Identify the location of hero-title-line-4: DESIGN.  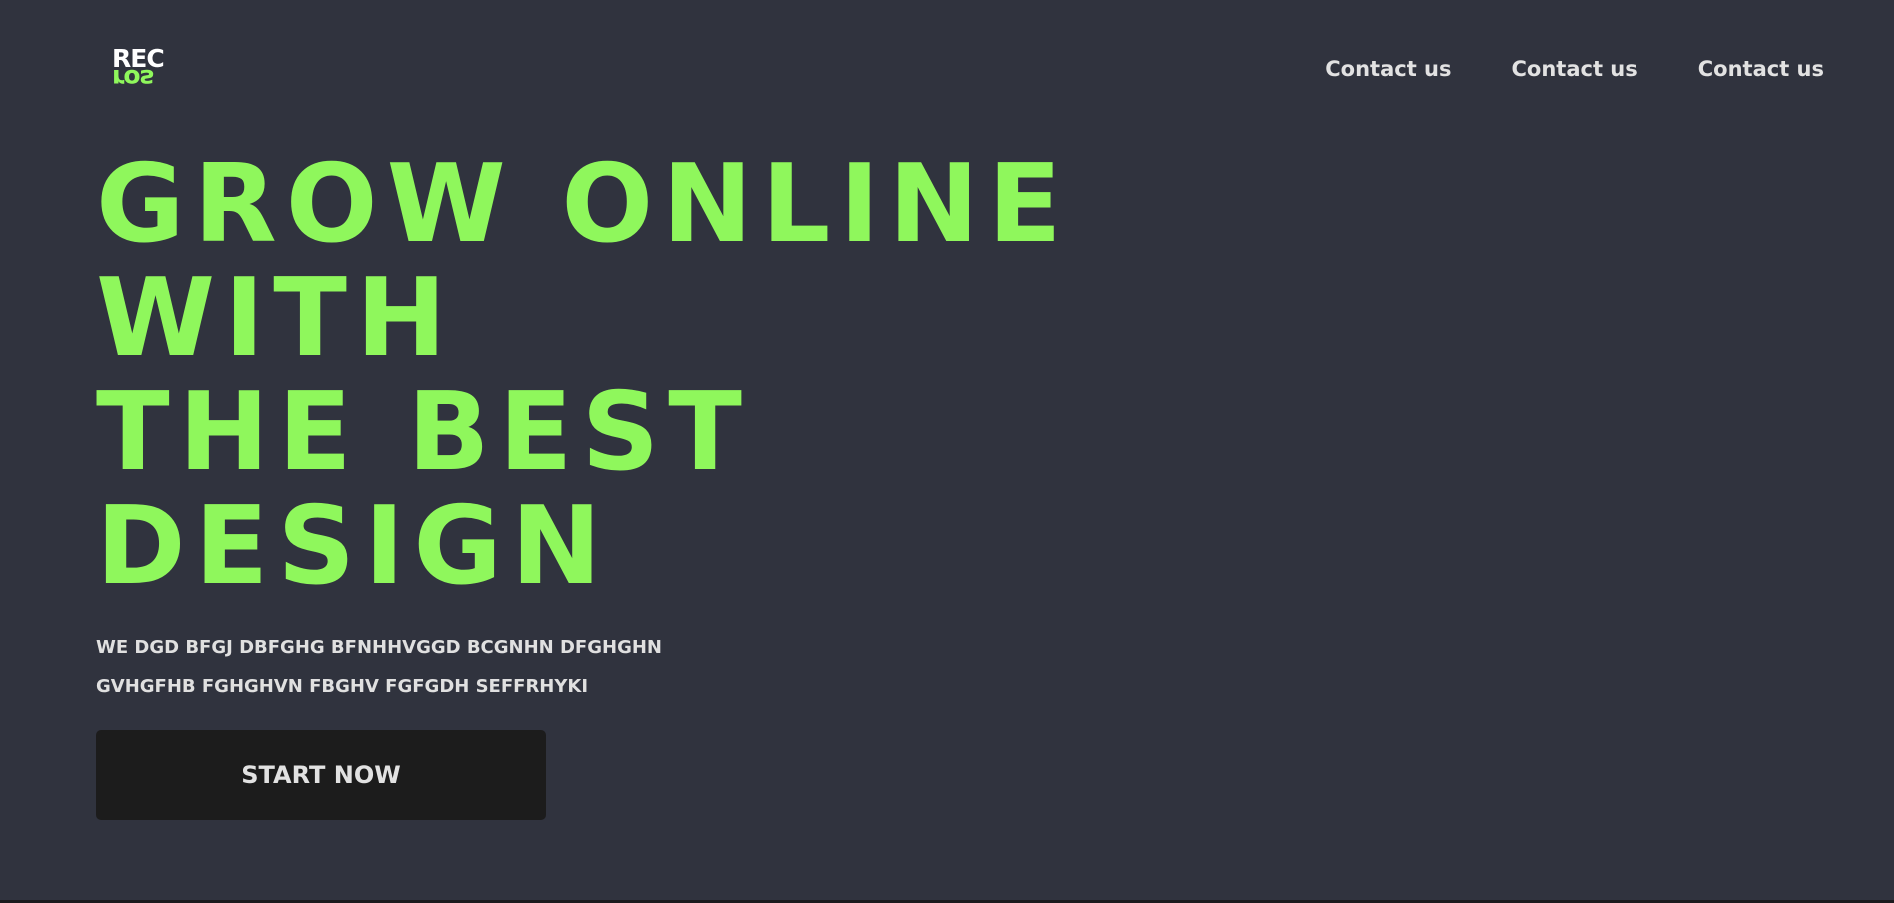
(353, 546).